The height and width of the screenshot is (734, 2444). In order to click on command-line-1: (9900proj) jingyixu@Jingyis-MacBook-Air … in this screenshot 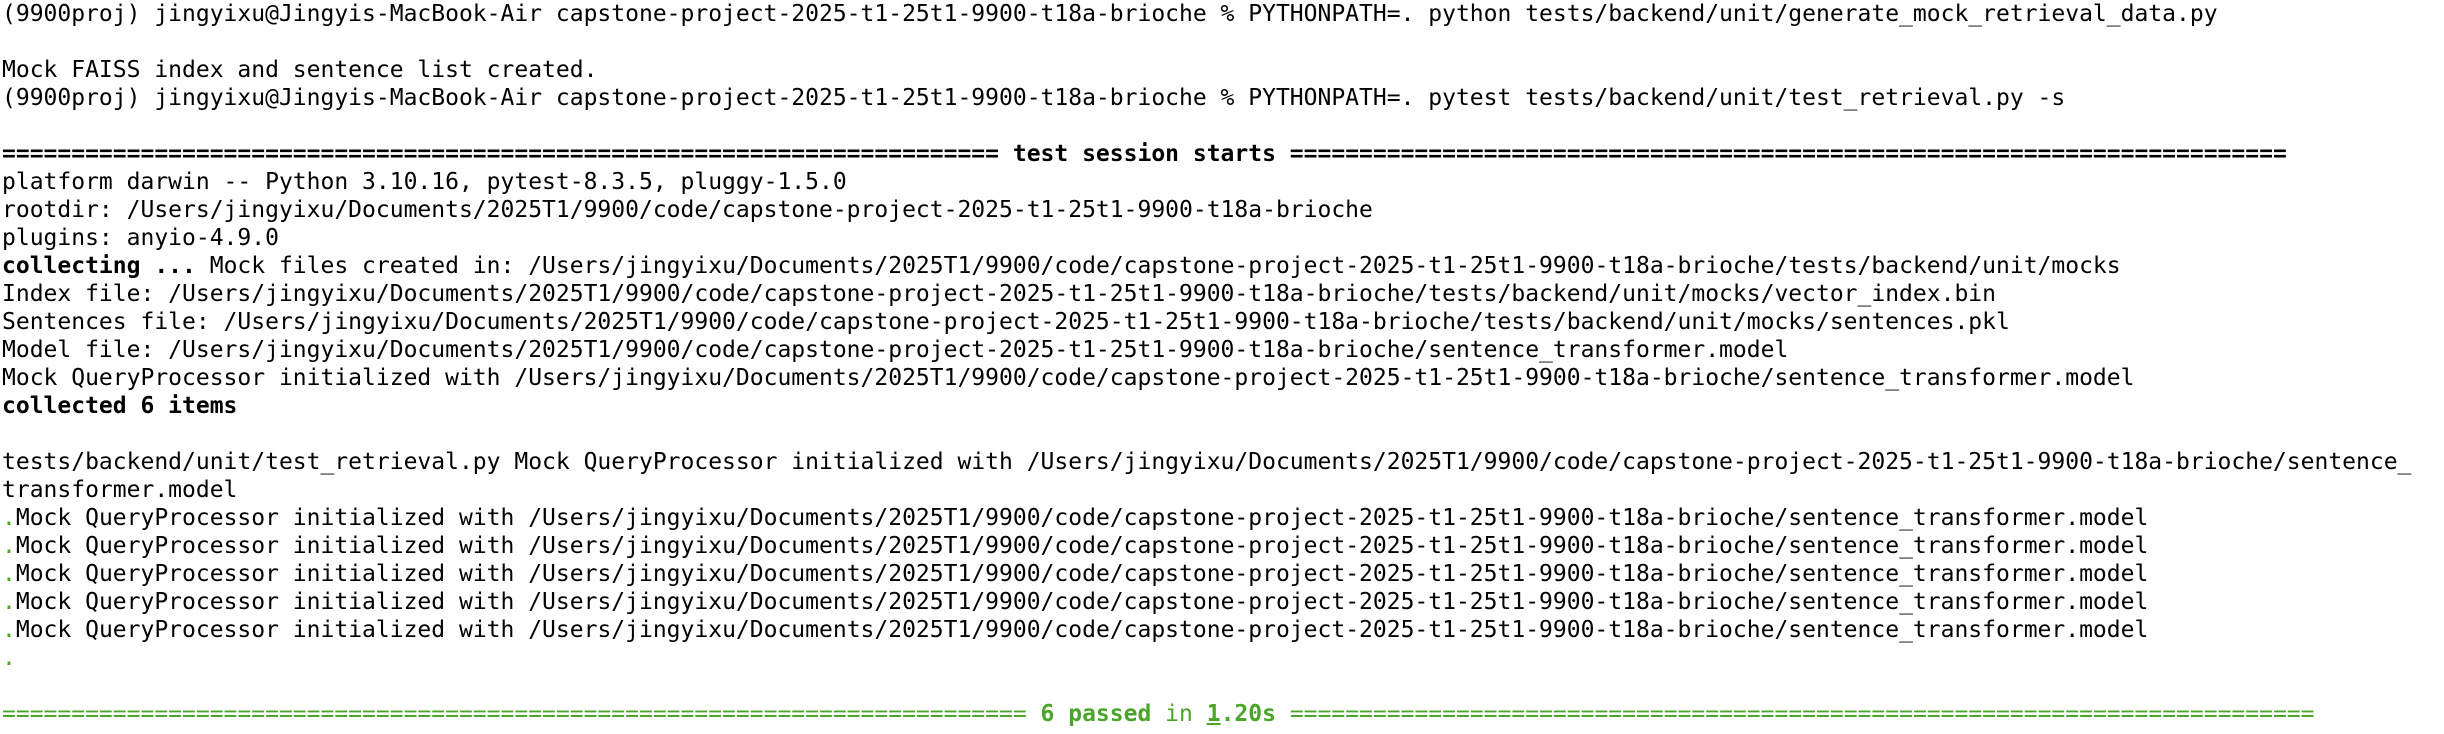, I will do `click(1110, 14)`.